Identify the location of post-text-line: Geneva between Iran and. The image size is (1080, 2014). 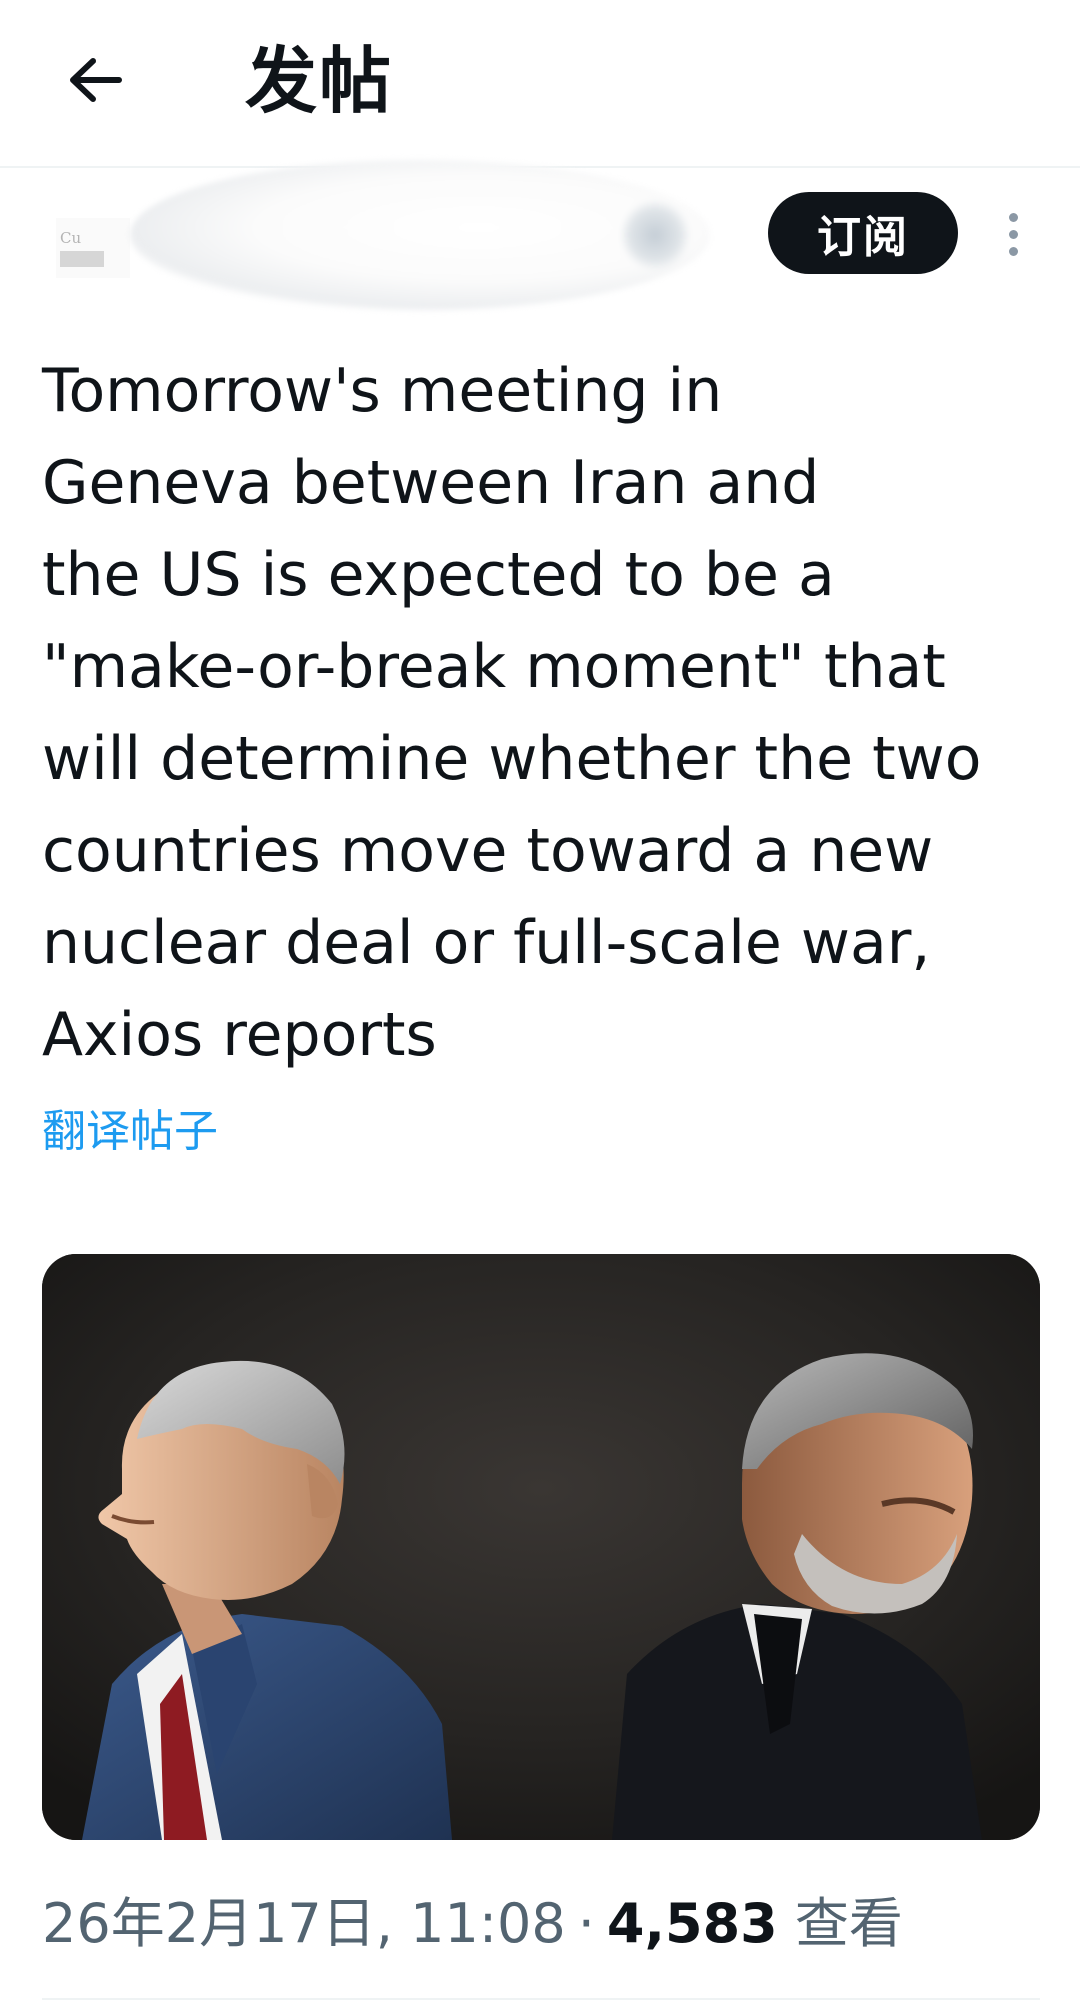
(431, 483).